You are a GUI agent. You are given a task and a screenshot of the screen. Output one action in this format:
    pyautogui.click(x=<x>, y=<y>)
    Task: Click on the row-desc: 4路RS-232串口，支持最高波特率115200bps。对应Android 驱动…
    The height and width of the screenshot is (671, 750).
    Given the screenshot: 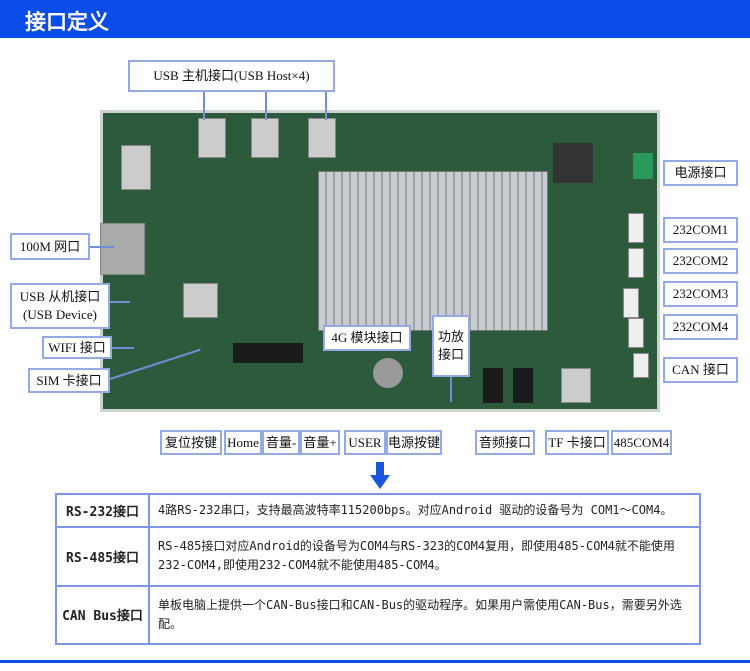 What is the action you would take?
    pyautogui.click(x=424, y=510)
    